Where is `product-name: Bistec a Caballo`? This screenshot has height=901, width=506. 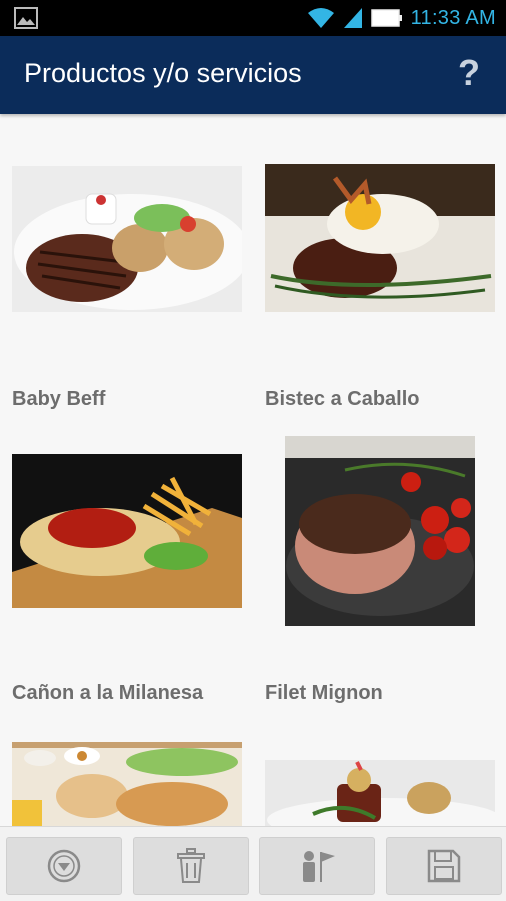
product-name: Bistec a Caballo is located at coordinates (342, 399).